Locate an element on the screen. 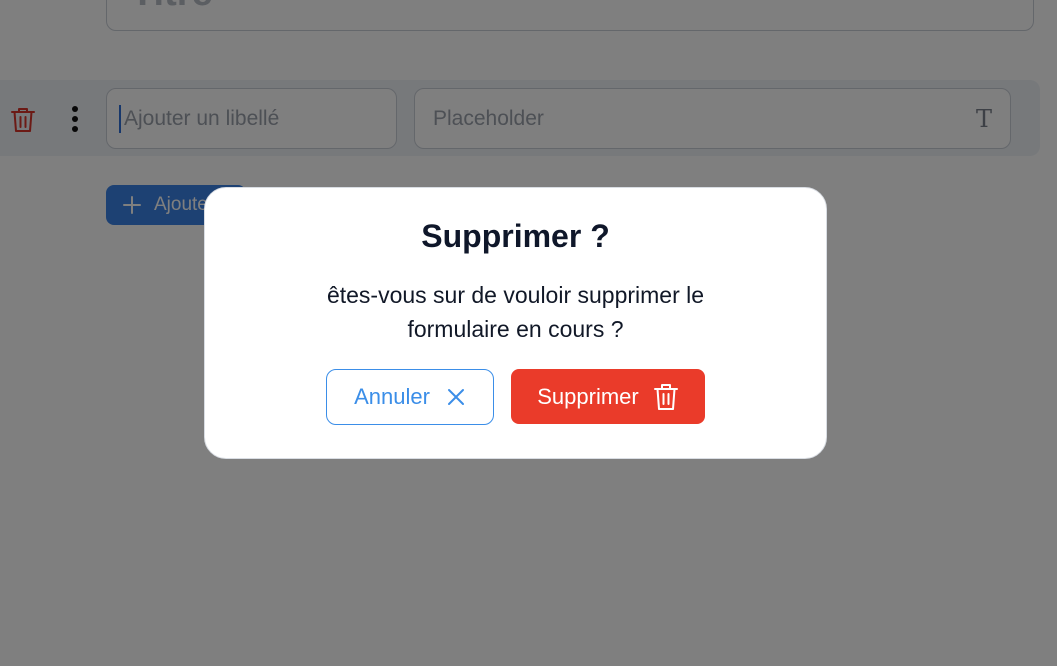 The image size is (1057, 666). confirm-delete-button: Supprimer is located at coordinates (608, 396).